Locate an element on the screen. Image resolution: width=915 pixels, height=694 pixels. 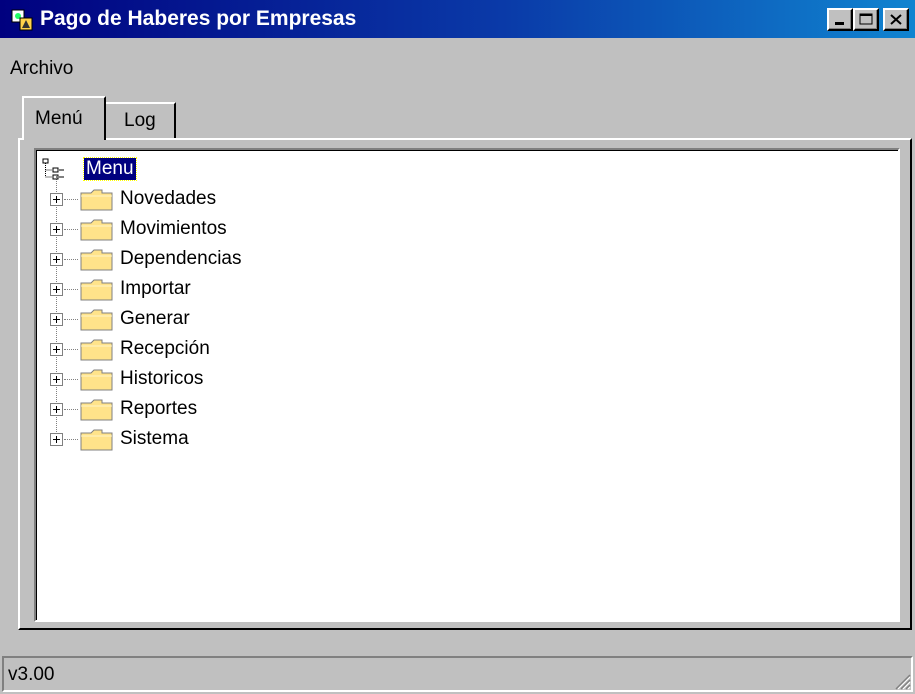
tree-node-label: Historicos is located at coordinates (162, 378).